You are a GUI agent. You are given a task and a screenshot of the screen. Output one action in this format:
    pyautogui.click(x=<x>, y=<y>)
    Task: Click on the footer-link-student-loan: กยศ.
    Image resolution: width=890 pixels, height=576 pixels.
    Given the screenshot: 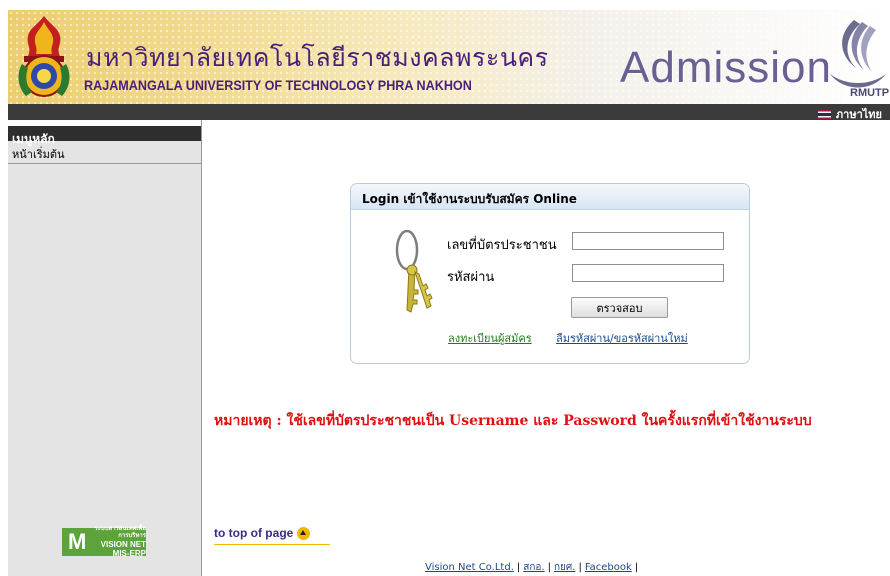 What is the action you would take?
    pyautogui.click(x=564, y=567)
    